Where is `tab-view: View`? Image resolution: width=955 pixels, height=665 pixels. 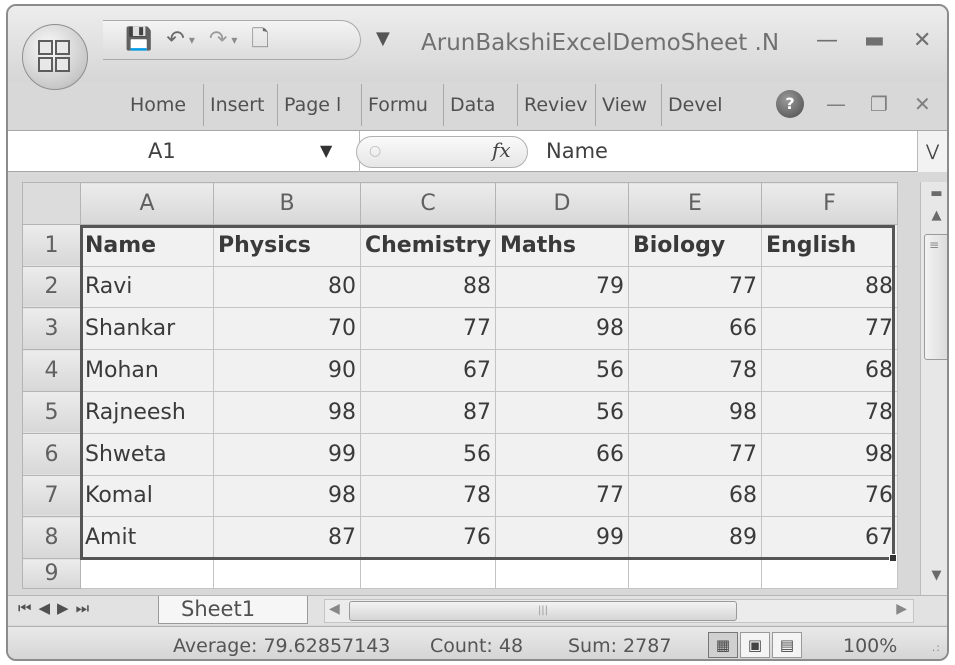
tab-view: View is located at coordinates (629, 105).